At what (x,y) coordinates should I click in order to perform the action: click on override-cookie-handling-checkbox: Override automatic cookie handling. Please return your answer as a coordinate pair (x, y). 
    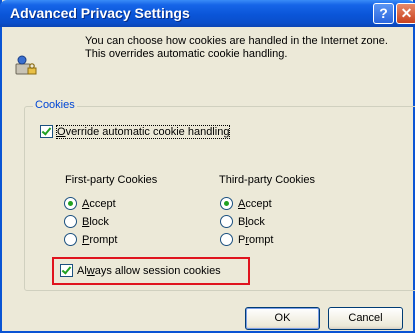
    Looking at the image, I should click on (135, 131).